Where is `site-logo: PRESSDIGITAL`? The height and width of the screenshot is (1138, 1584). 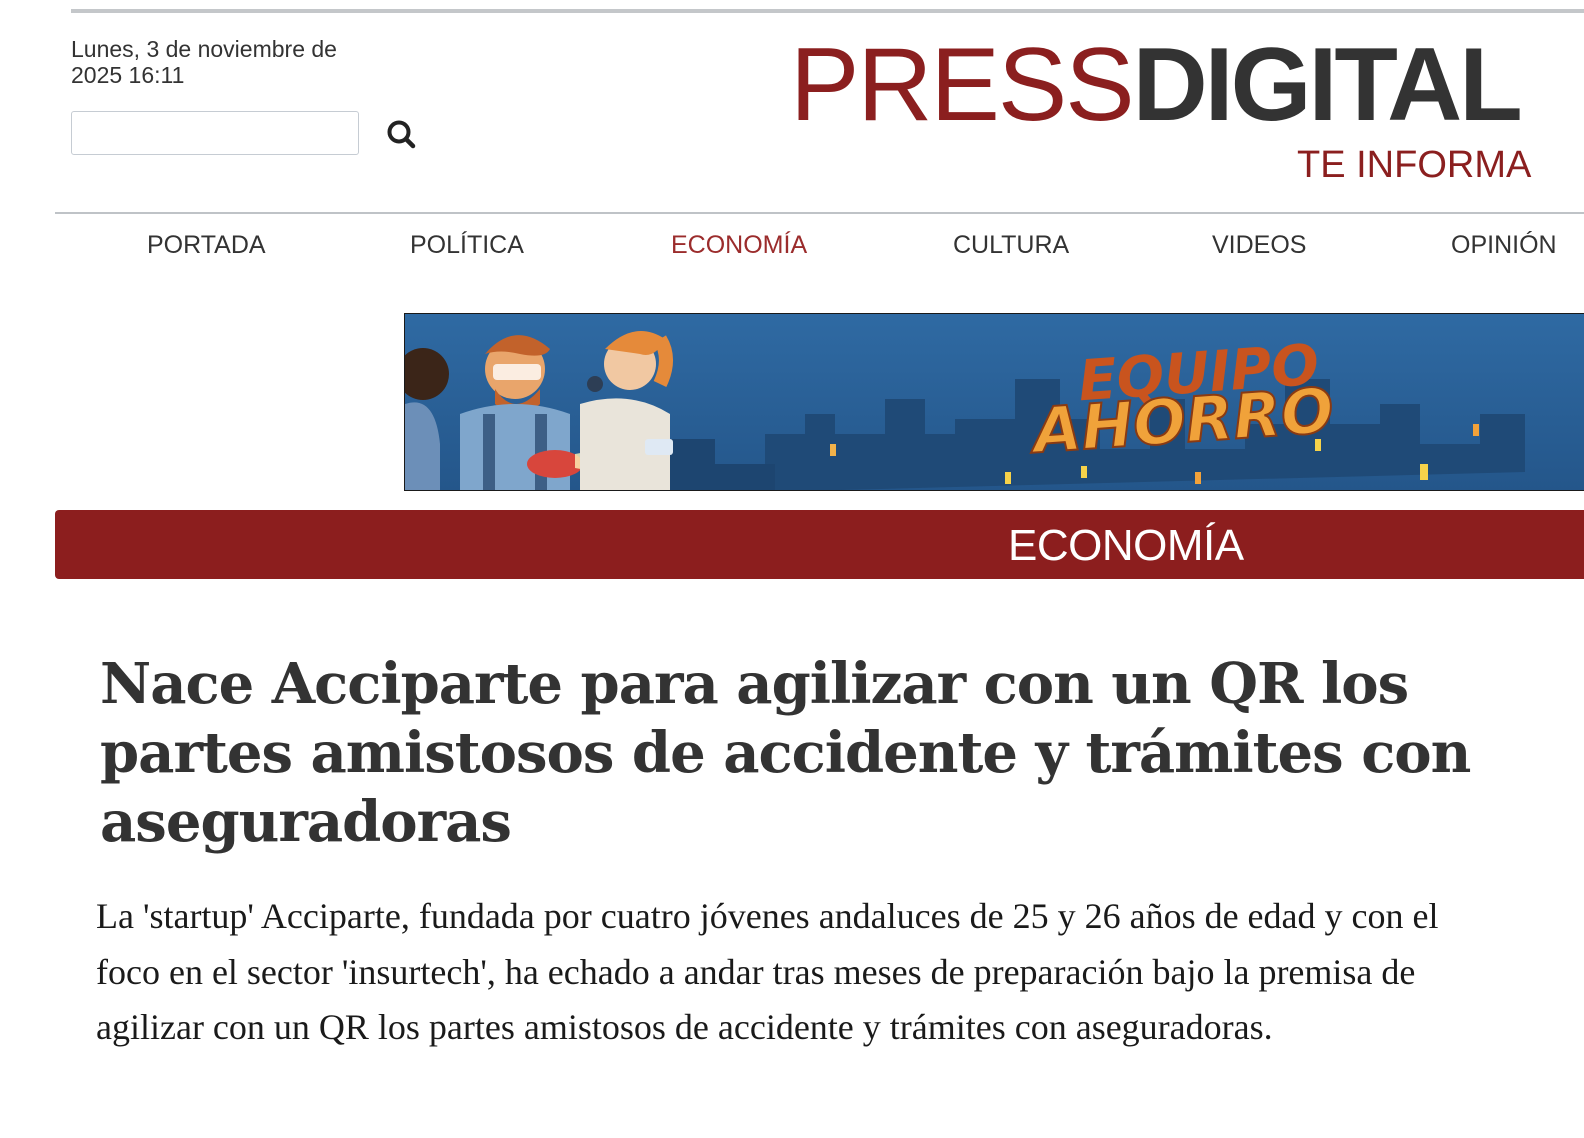 site-logo: PRESSDIGITAL is located at coordinates (1156, 85).